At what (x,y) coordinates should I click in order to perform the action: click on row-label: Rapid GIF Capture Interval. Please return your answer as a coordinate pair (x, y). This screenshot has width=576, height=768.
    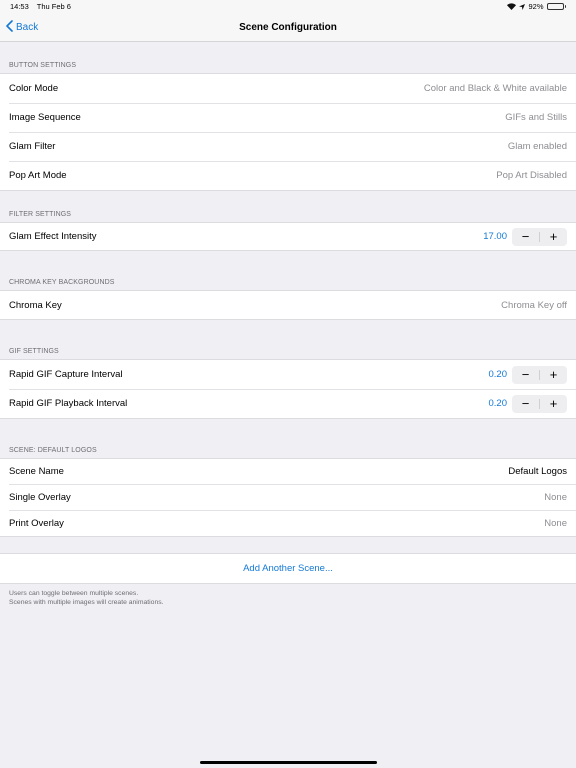
    Looking at the image, I should click on (66, 374).